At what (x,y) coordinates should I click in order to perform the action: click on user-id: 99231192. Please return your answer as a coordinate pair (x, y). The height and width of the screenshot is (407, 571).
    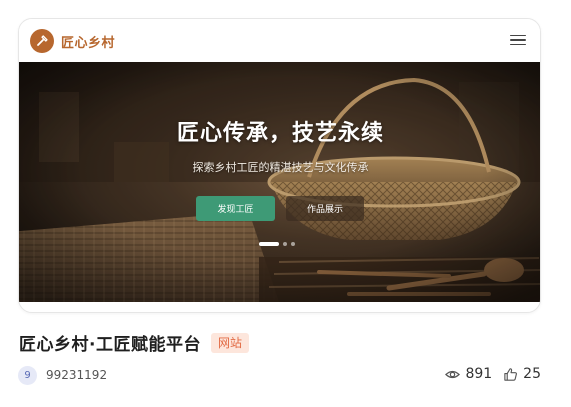
    Looking at the image, I should click on (76, 375).